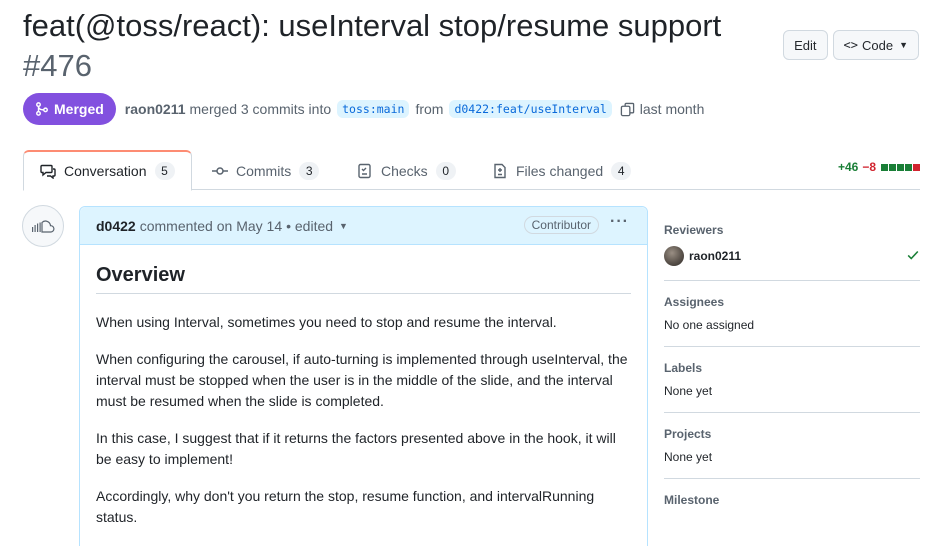  What do you see at coordinates (309, 226) in the screenshot?
I see `edited-label: • edited` at bounding box center [309, 226].